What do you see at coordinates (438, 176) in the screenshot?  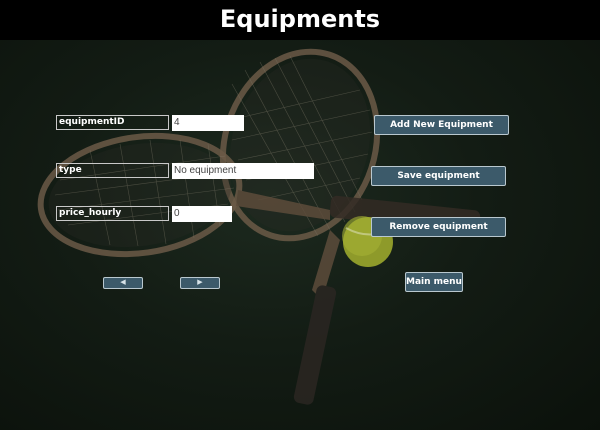 I see `save-equipment-button: Save equipment` at bounding box center [438, 176].